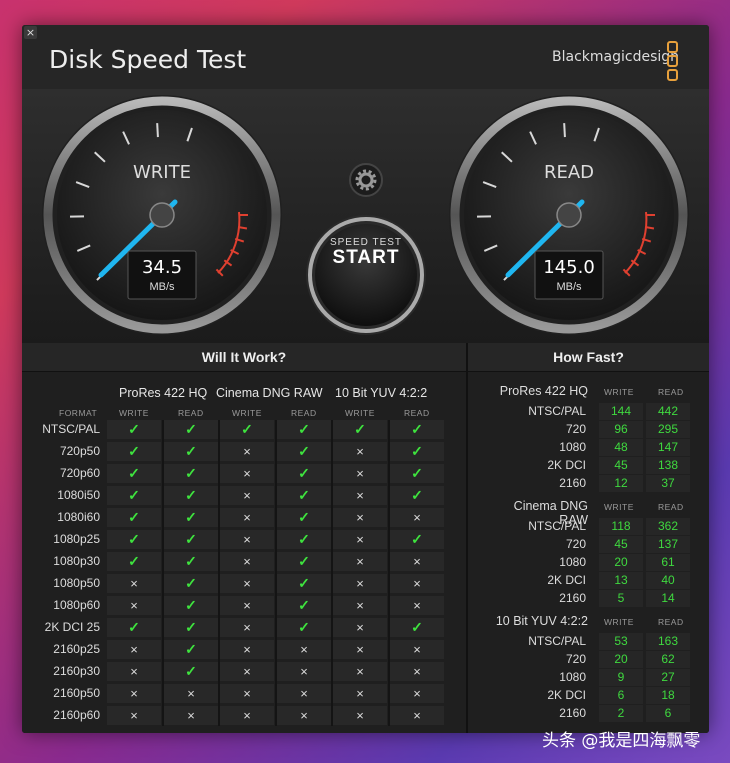  I want to click on write-speed: 5, so click(621, 598).